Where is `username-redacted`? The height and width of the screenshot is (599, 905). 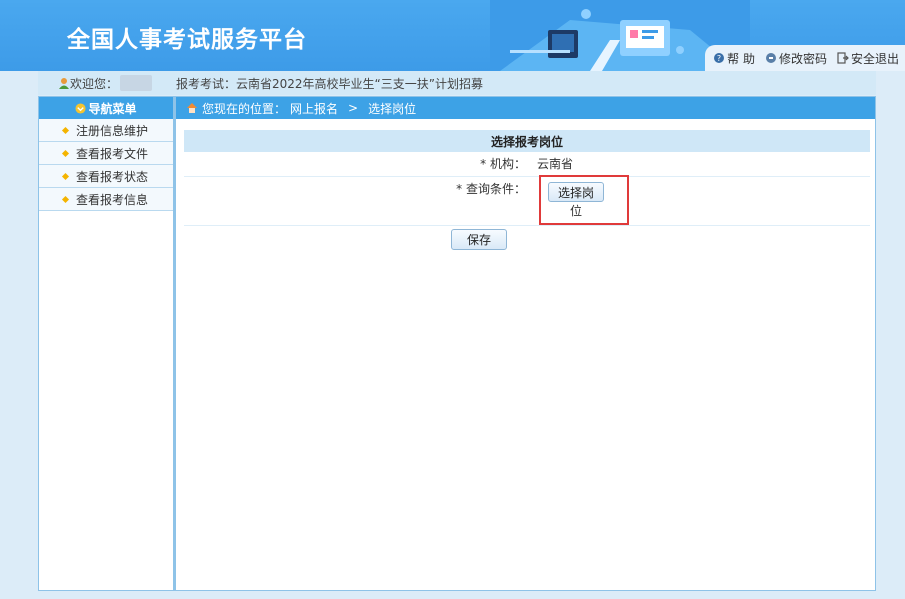 username-redacted is located at coordinates (136, 83).